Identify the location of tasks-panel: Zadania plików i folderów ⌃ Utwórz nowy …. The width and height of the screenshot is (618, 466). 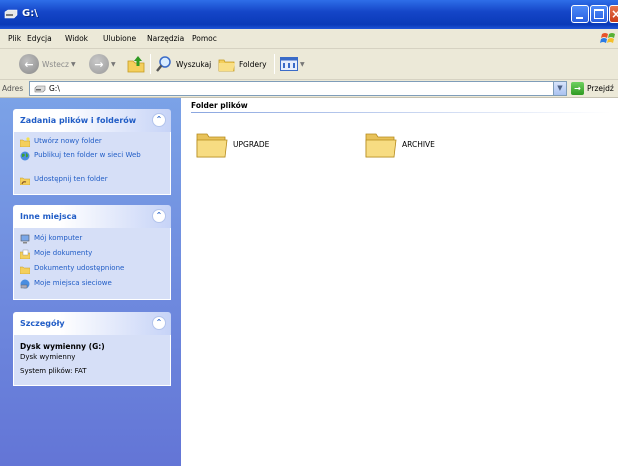
(92, 152).